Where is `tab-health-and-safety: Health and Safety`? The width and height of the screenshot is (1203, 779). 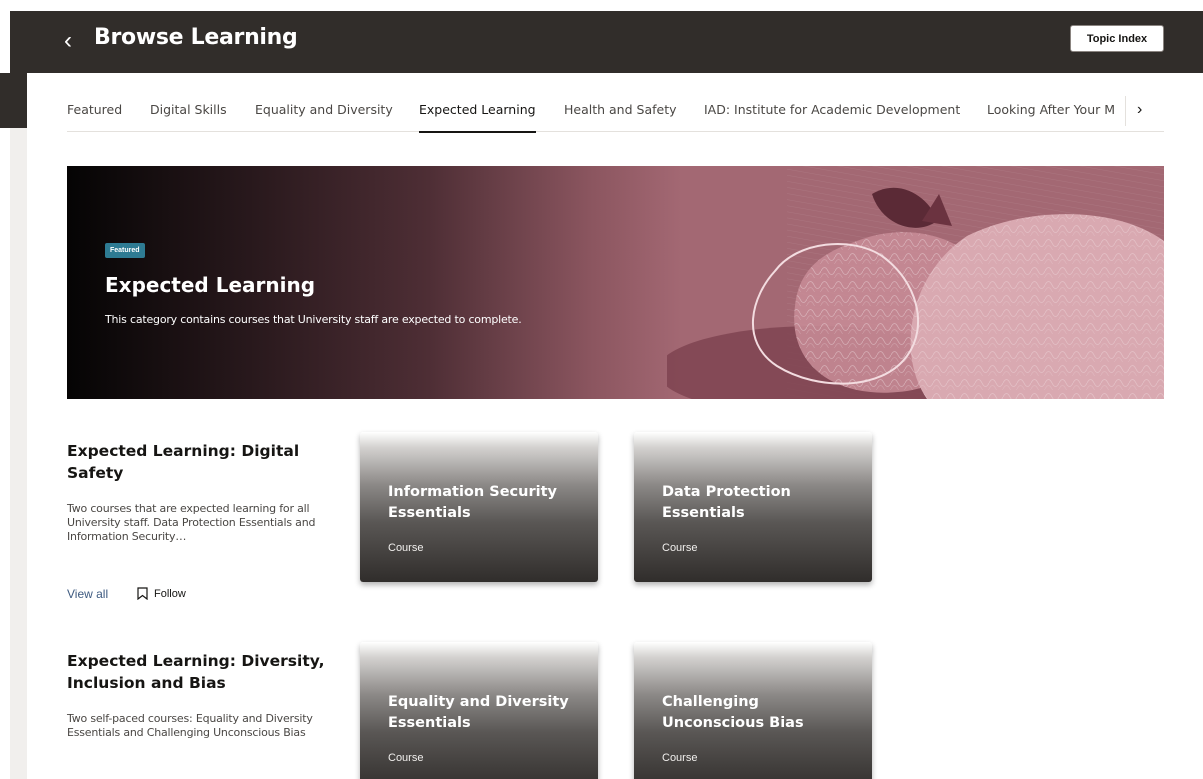
tab-health-and-safety: Health and Safety is located at coordinates (620, 109).